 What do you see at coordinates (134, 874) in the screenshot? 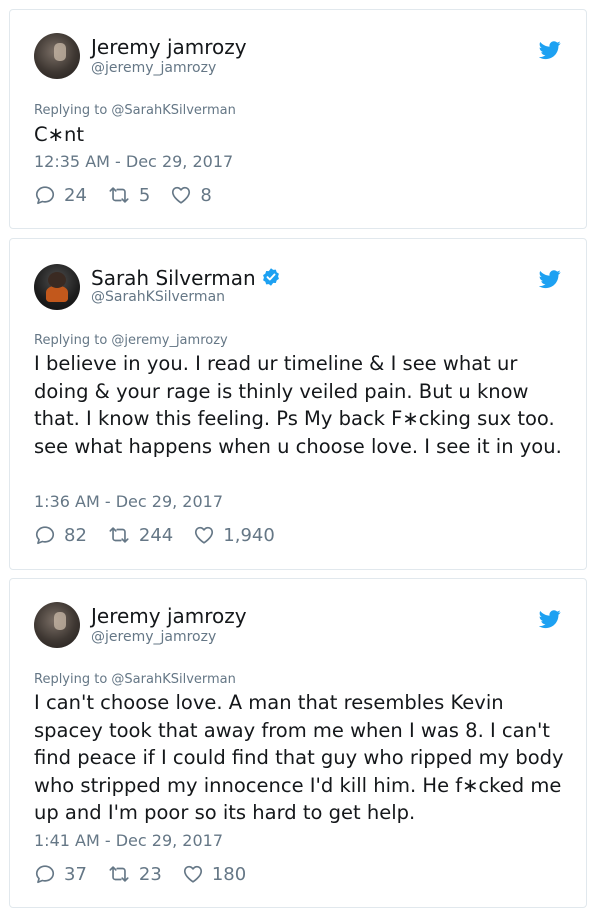
I see `retweet-button: 23` at bounding box center [134, 874].